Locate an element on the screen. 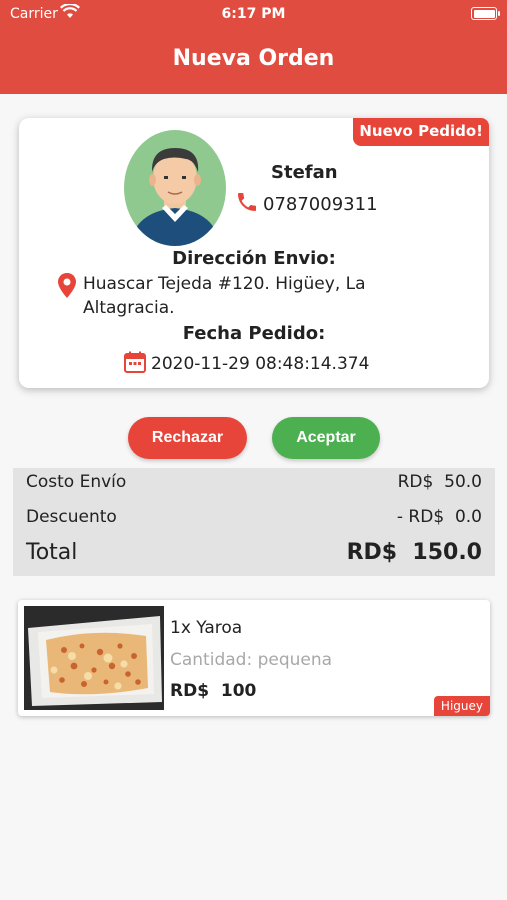  app-header: Carrier 6:17 PM Nueva Orden is located at coordinates (253, 47).